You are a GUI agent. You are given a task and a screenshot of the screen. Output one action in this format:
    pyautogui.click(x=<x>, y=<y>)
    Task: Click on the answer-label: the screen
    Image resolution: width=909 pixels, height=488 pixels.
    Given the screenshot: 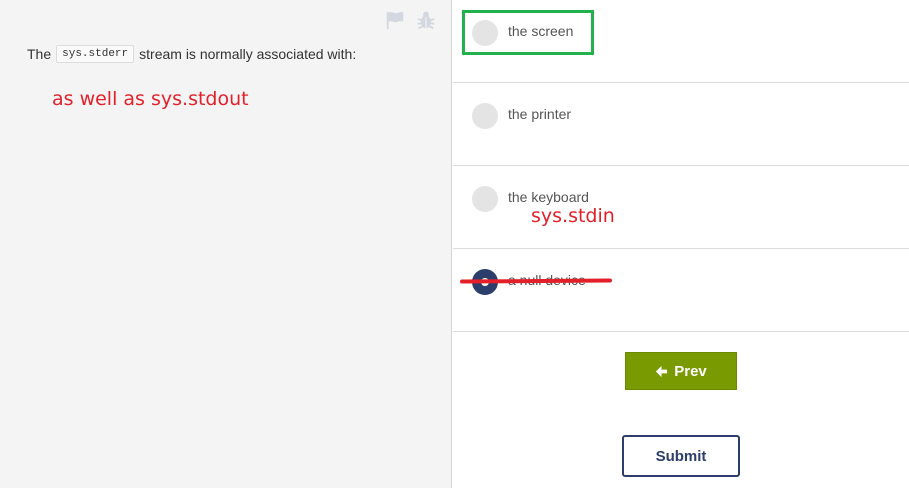 What is the action you would take?
    pyautogui.click(x=541, y=31)
    